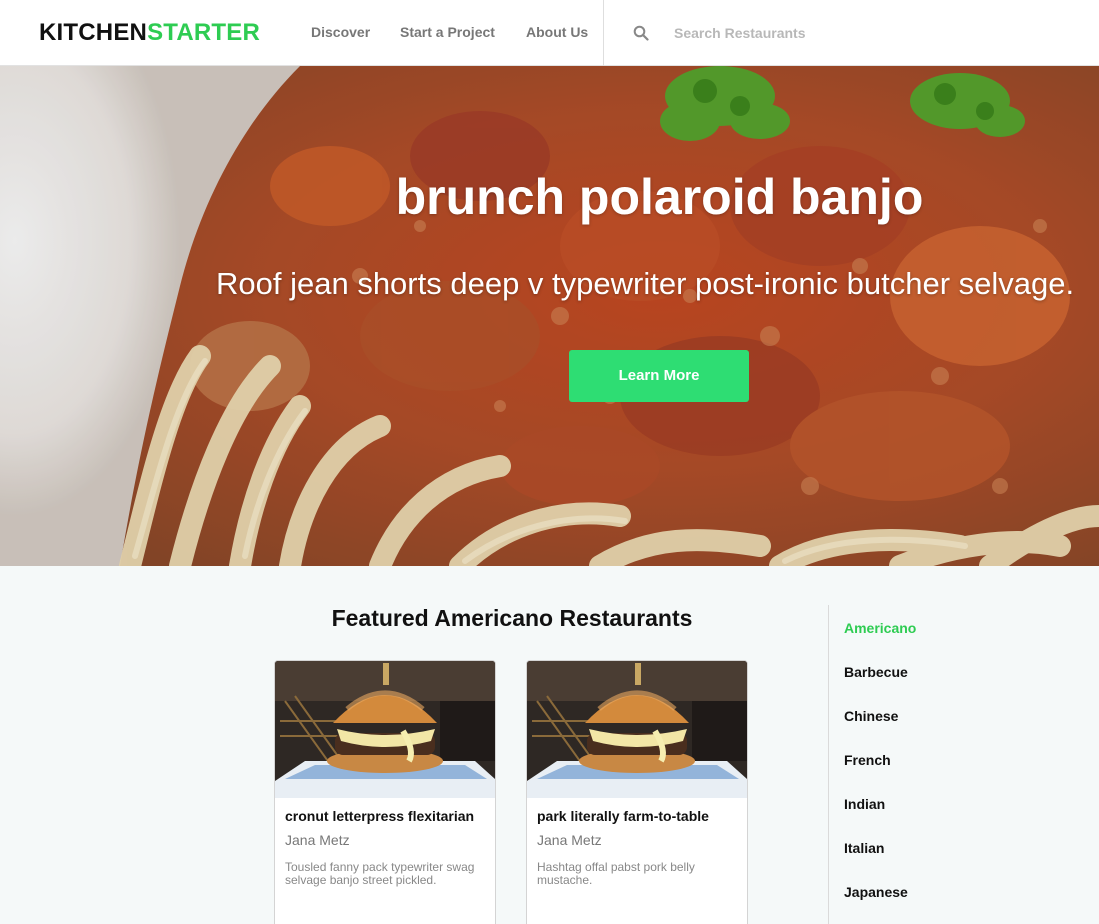 The image size is (1099, 924). I want to click on nav-discover-link: Discover, so click(340, 32).